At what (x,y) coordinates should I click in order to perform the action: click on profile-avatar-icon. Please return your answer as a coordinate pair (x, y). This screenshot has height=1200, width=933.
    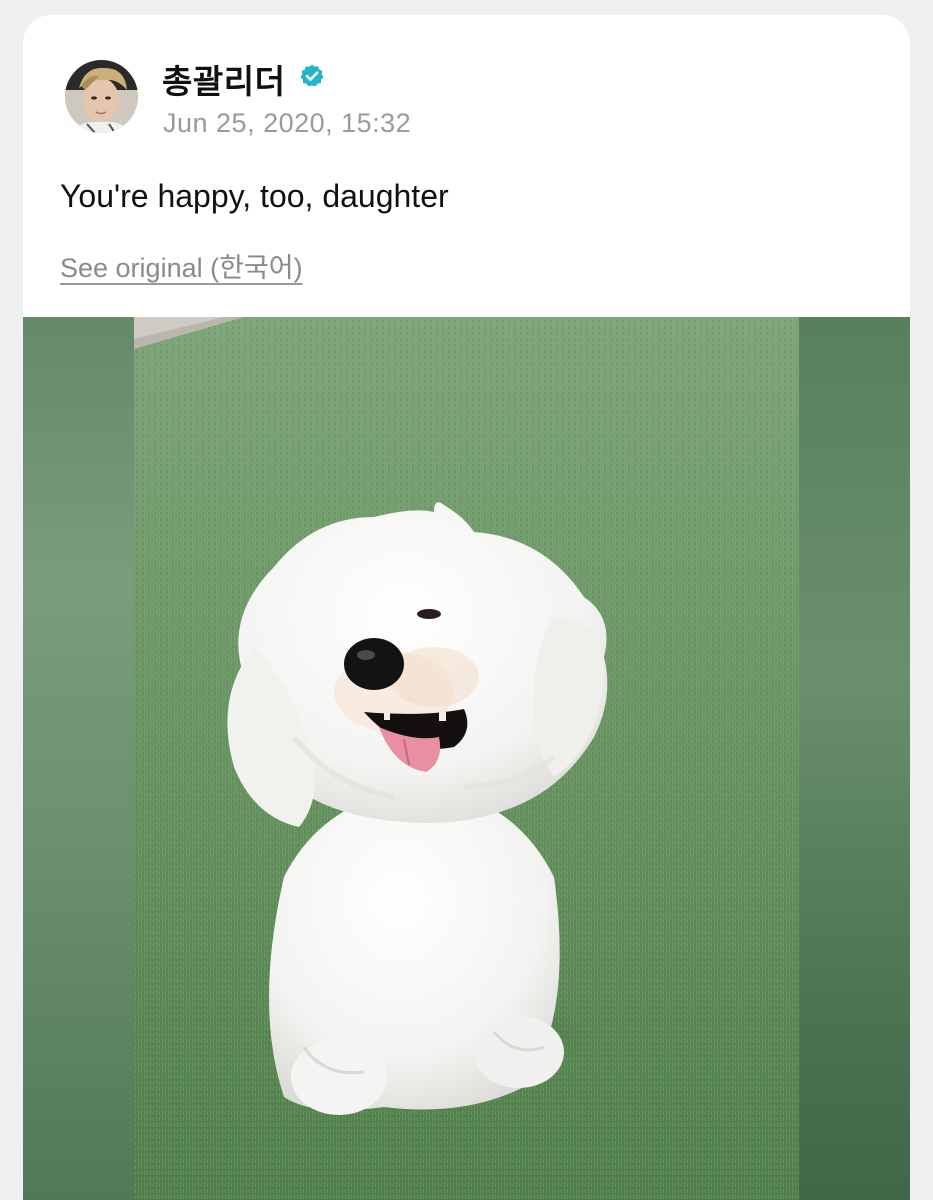
    Looking at the image, I should click on (101, 96).